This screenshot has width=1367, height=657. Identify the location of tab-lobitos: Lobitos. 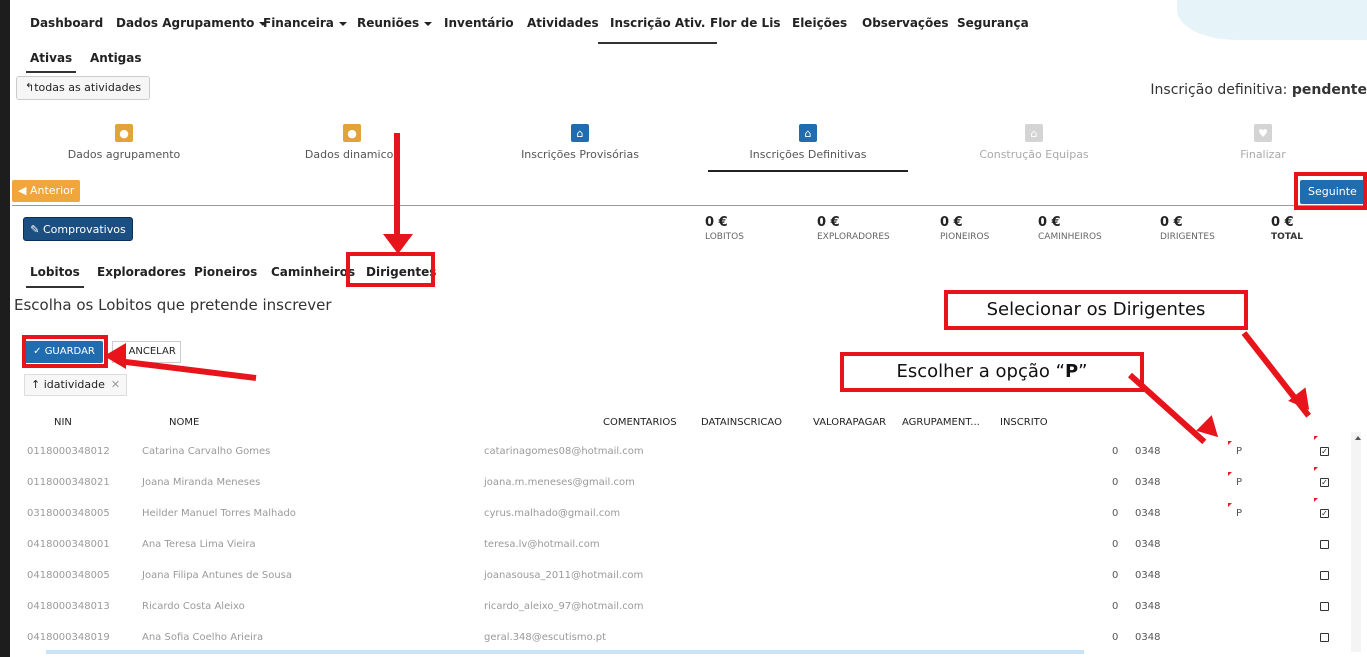
(55, 276).